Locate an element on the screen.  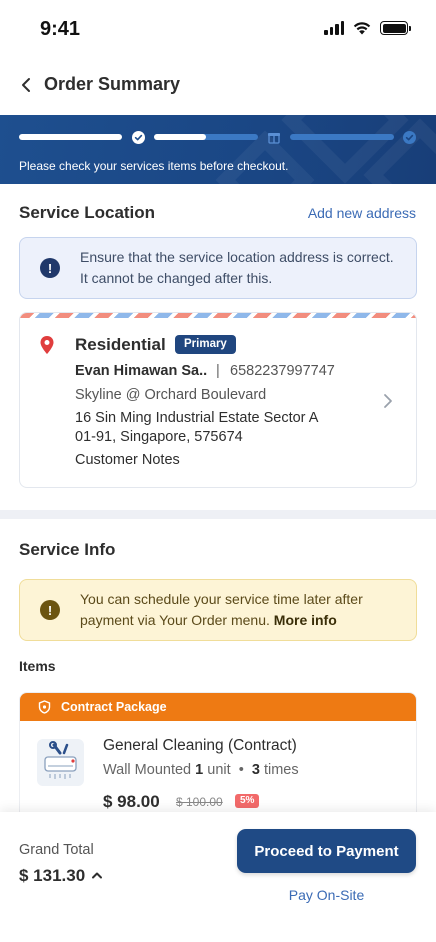
step-complete-icon is located at coordinates (138, 137).